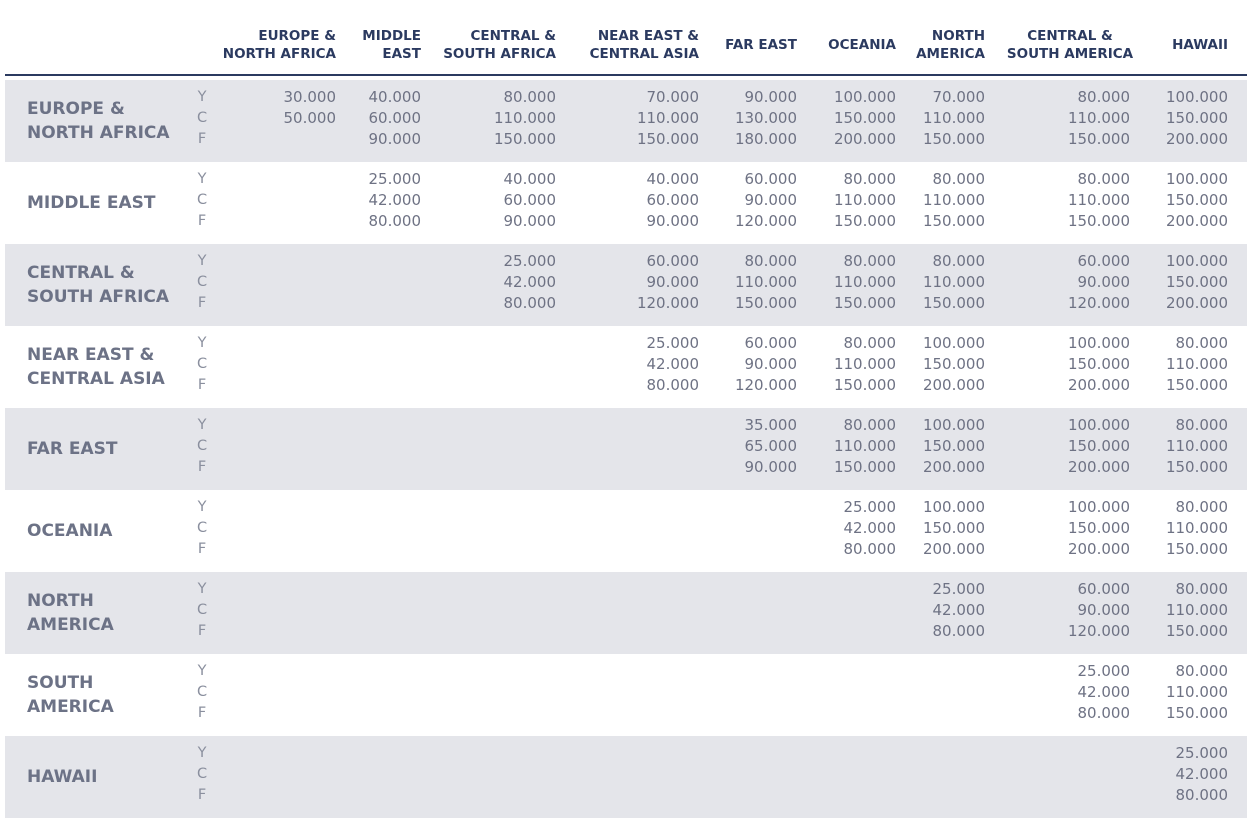 The width and height of the screenshot is (1247, 825). I want to click on miles-cell: 70.000 110.000 150.000, so click(940, 118).